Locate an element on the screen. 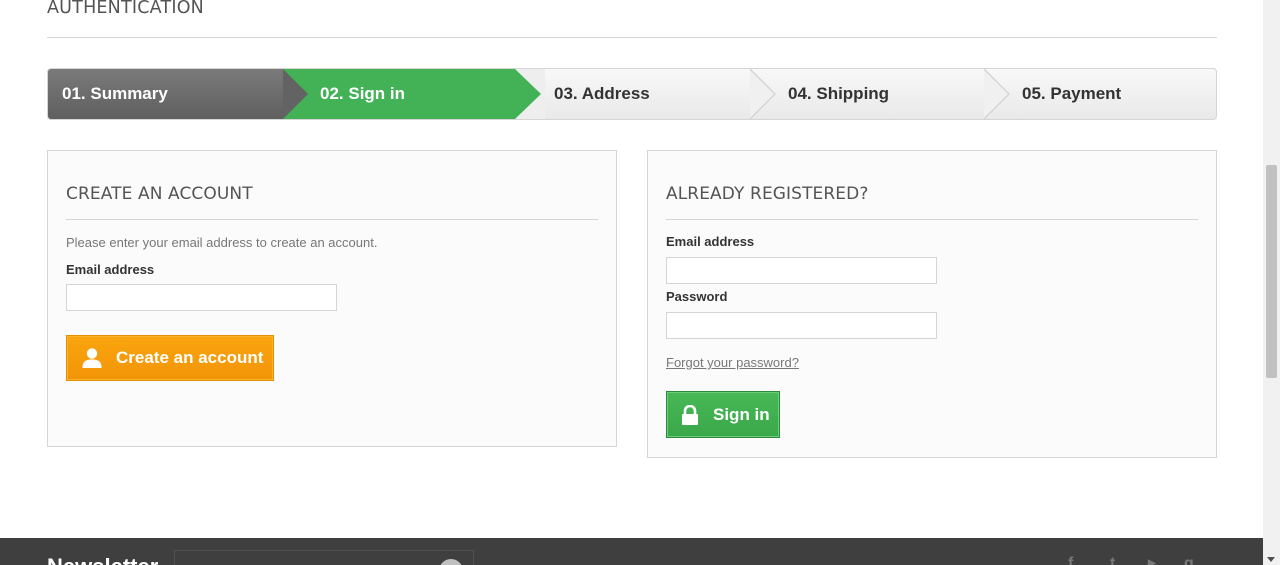 The image size is (1280, 565). create-account-button-label: Create an account is located at coordinates (190, 357).